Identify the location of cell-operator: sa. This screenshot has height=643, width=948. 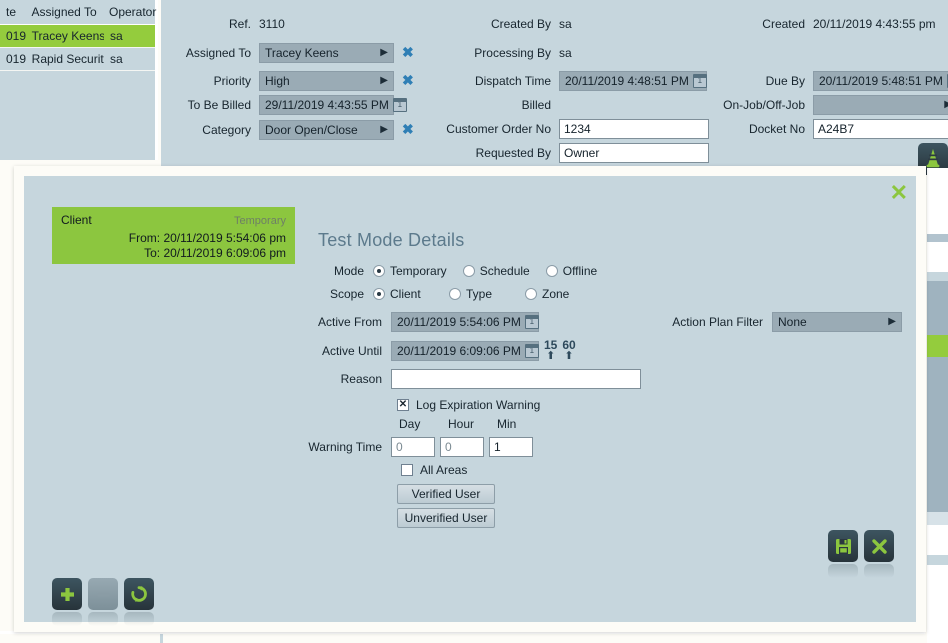
(116, 59).